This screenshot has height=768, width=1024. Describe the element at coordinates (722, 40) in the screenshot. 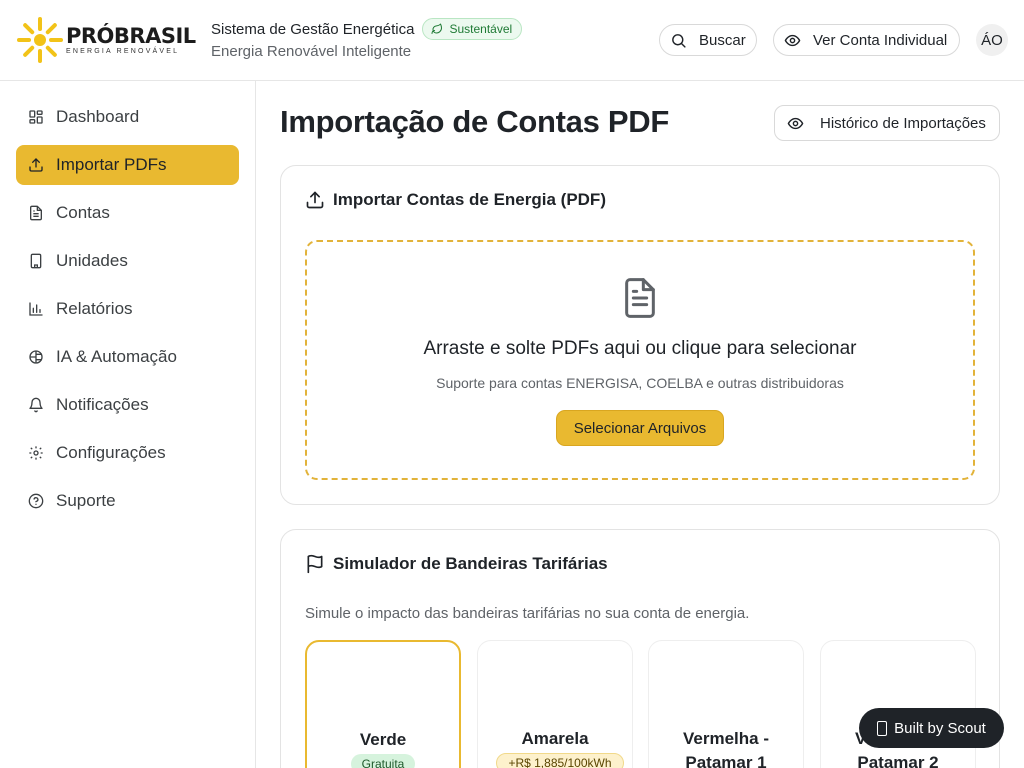

I see `search-label: Buscar` at that location.